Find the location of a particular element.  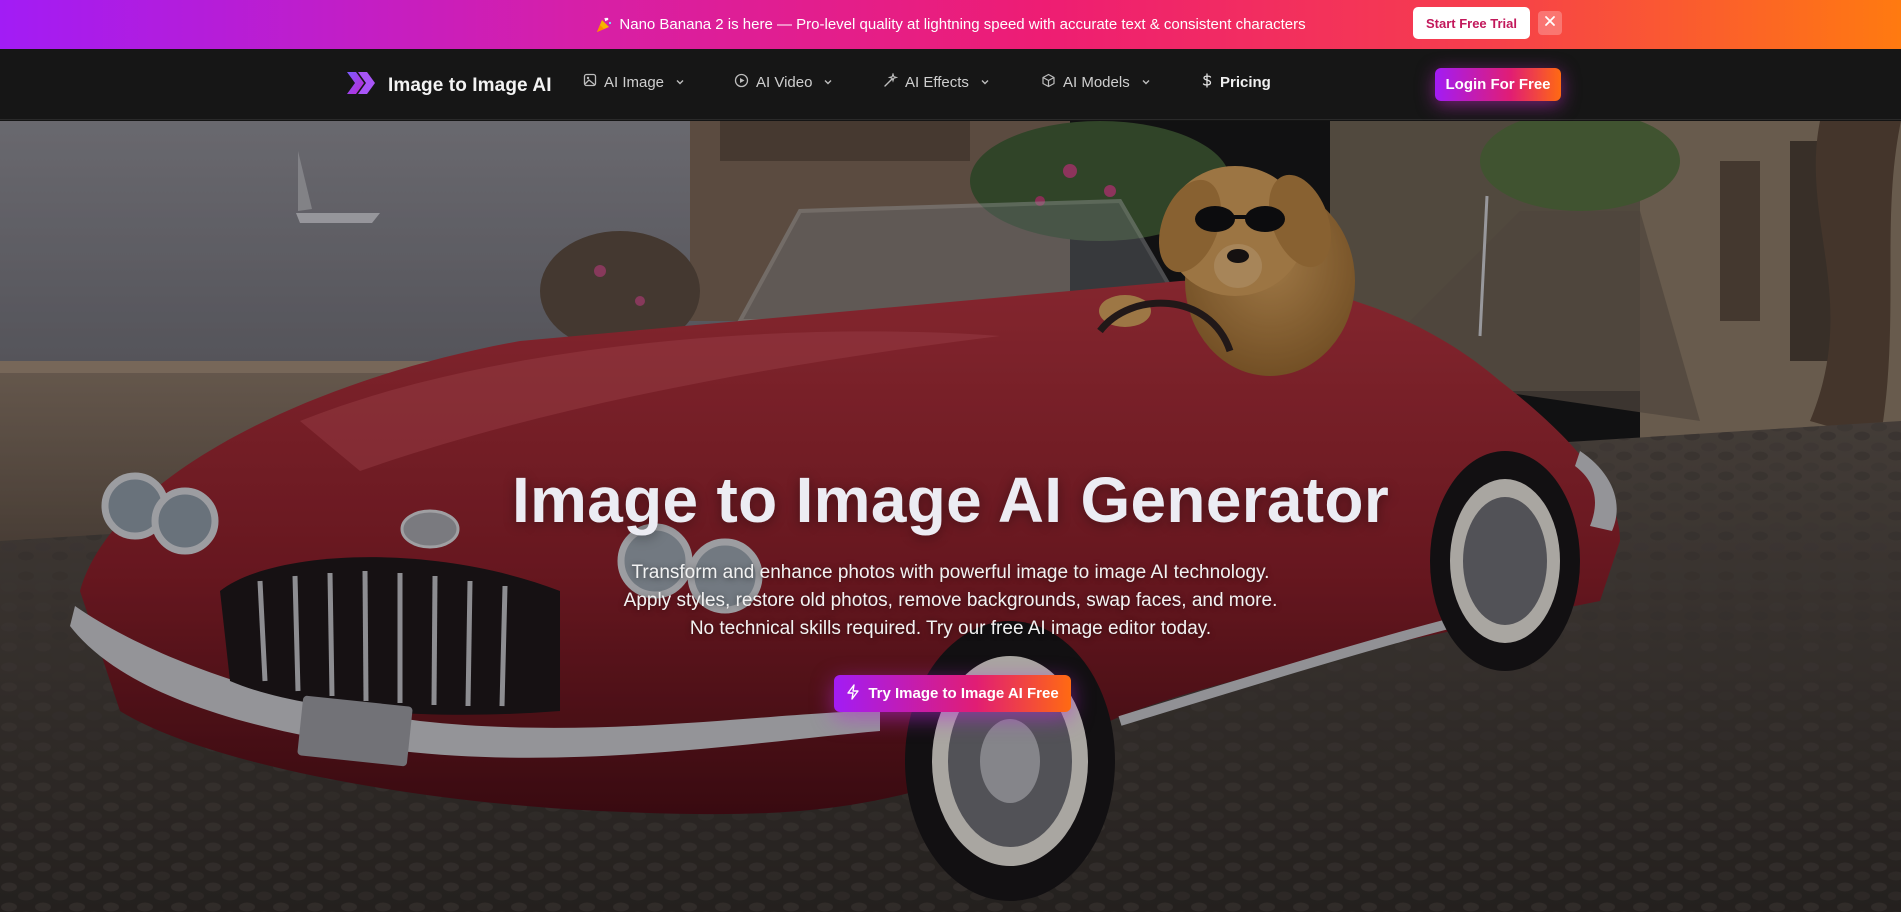

nav-item-ai-image: AI Image is located at coordinates (634, 82).